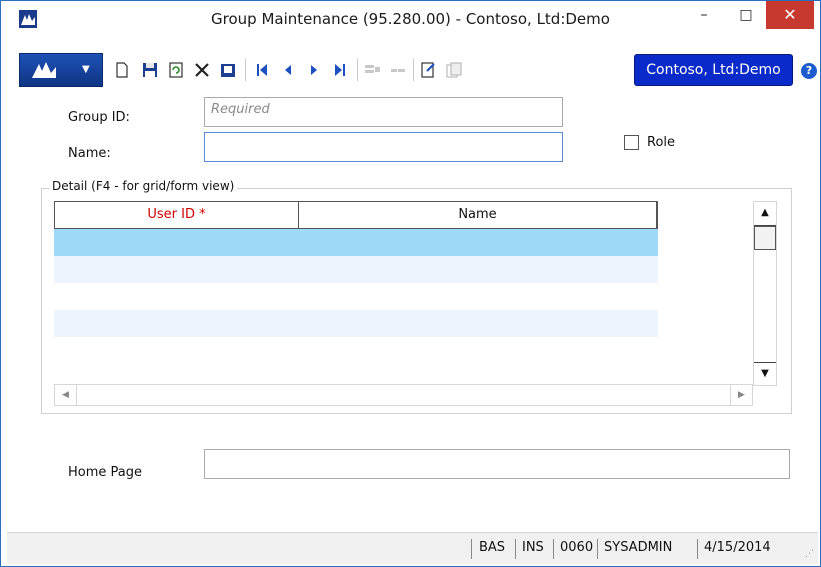 The height and width of the screenshot is (567, 821). I want to click on scroll-thumb, so click(765, 238).